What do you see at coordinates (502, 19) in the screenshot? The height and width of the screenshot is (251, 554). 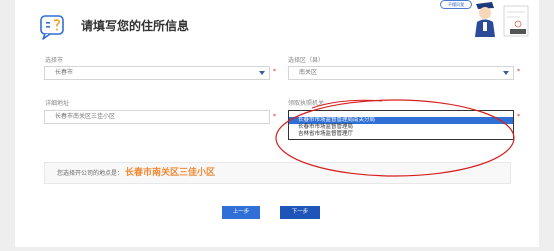 I see `officer-mascot-icon` at bounding box center [502, 19].